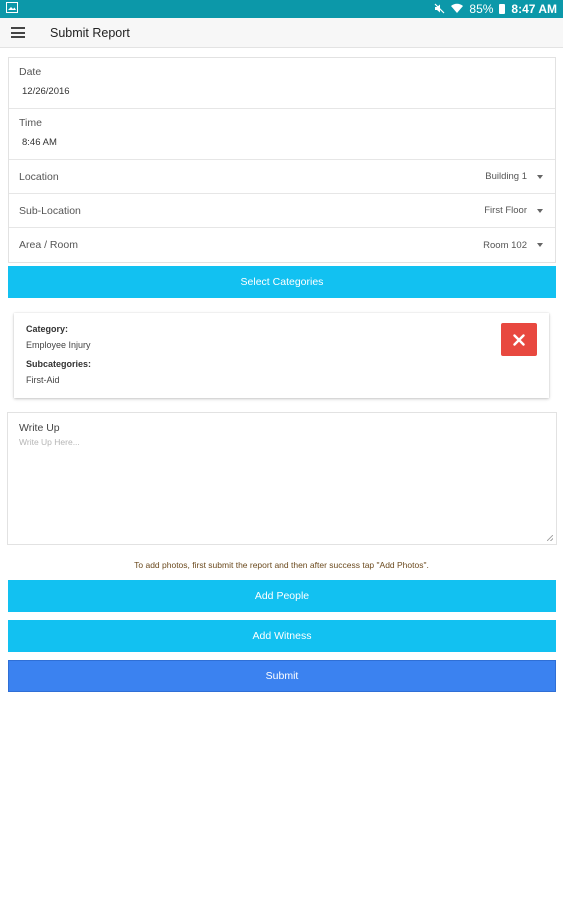  Describe the element at coordinates (39, 176) in the screenshot. I see `location-label: Location` at that location.